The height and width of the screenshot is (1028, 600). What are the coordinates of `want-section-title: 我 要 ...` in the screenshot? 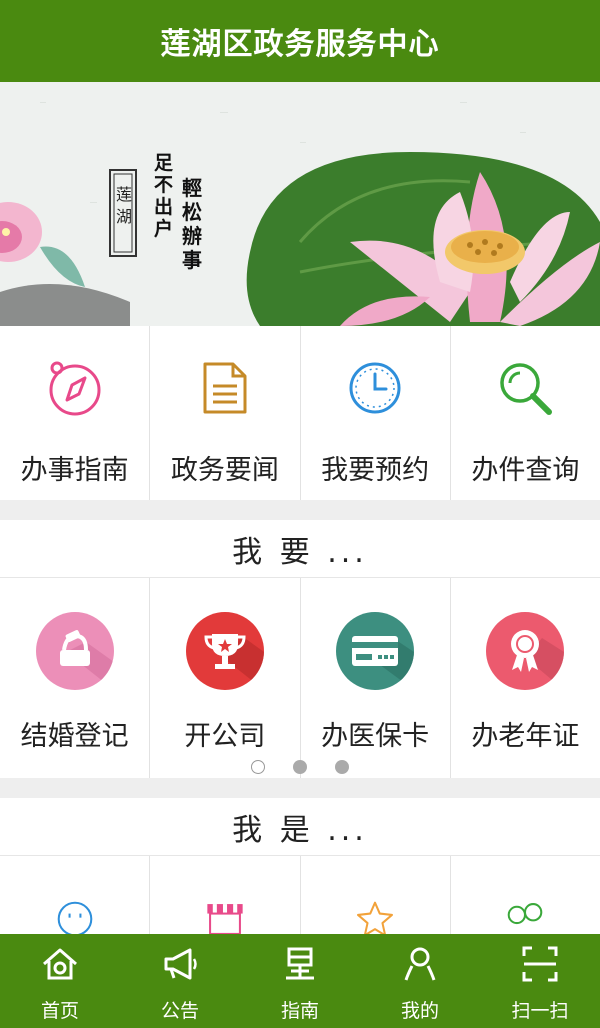 It's located at (300, 549).